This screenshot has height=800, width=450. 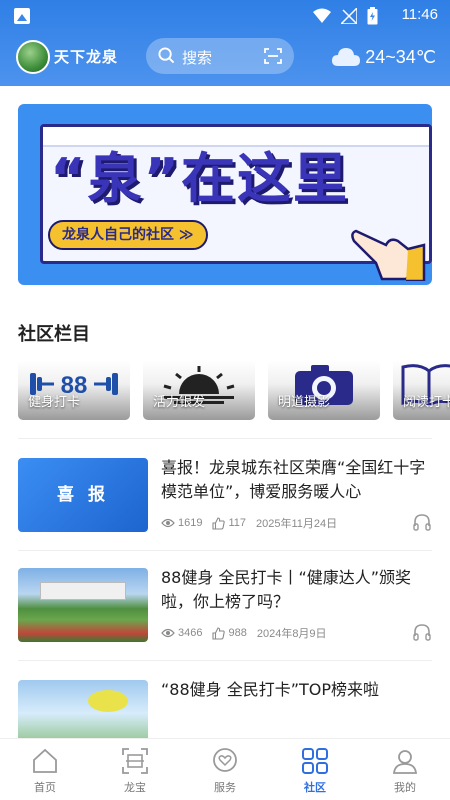 I want to click on wifi-icon, so click(x=322, y=15).